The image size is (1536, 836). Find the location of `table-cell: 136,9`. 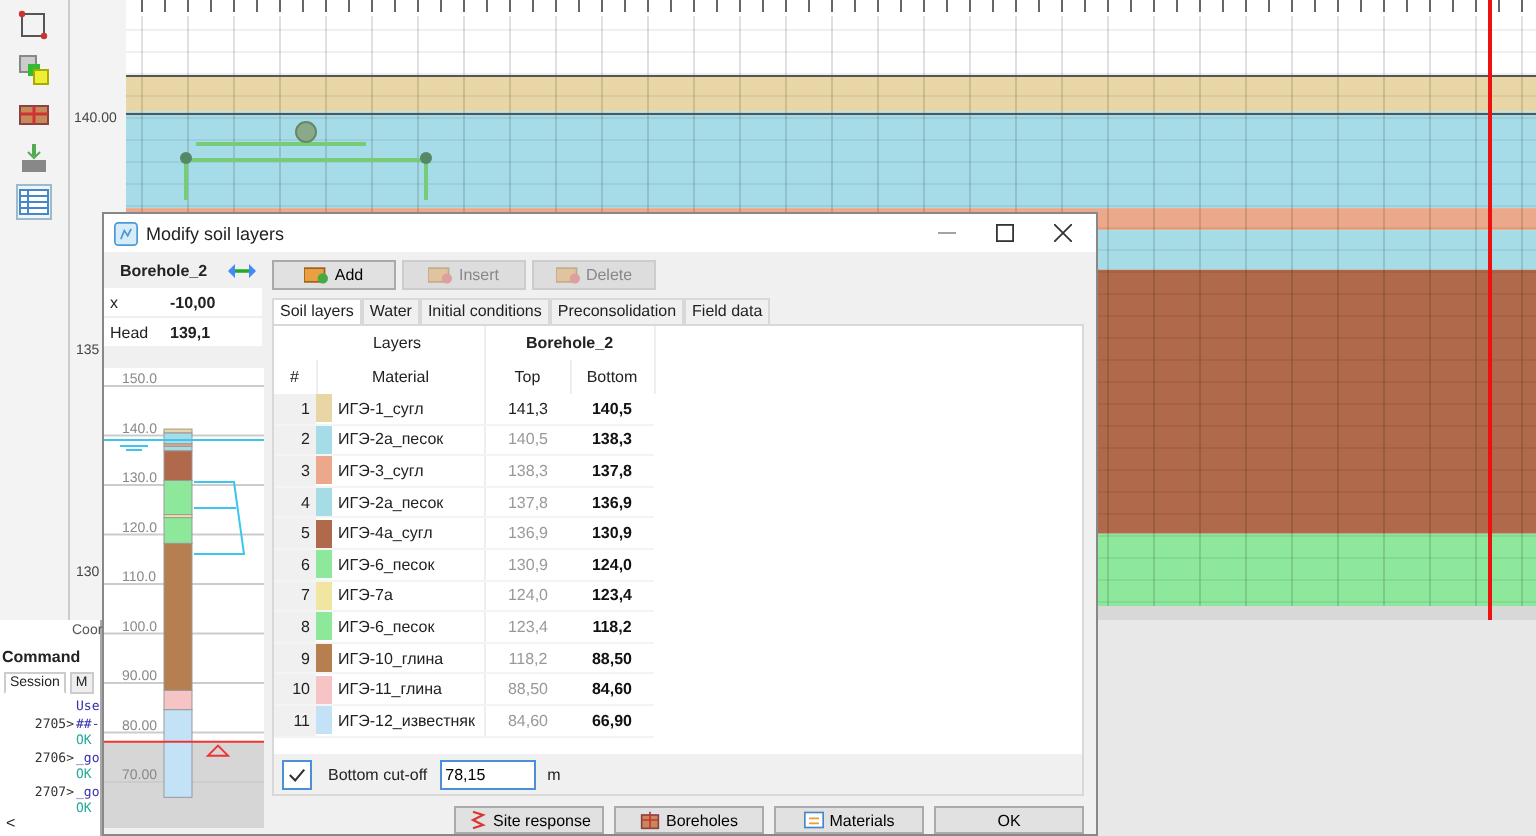

table-cell: 136,9 is located at coordinates (612, 502).